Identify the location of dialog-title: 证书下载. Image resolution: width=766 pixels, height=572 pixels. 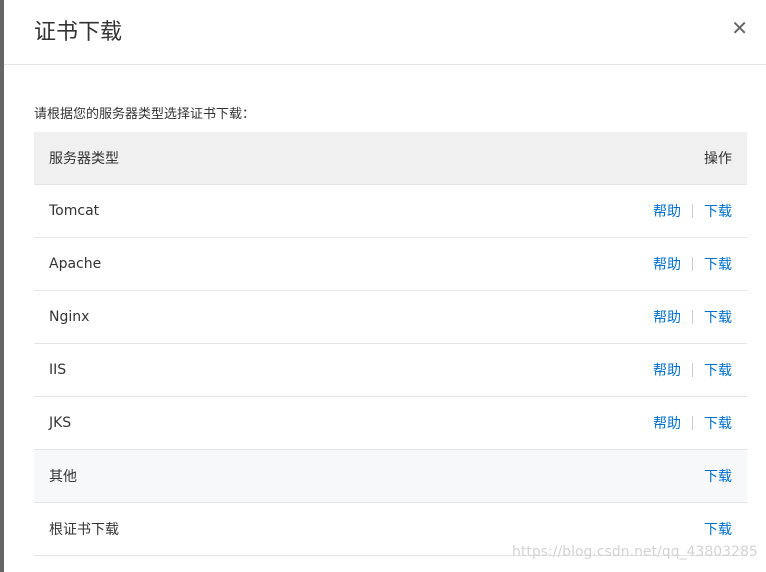
(78, 32).